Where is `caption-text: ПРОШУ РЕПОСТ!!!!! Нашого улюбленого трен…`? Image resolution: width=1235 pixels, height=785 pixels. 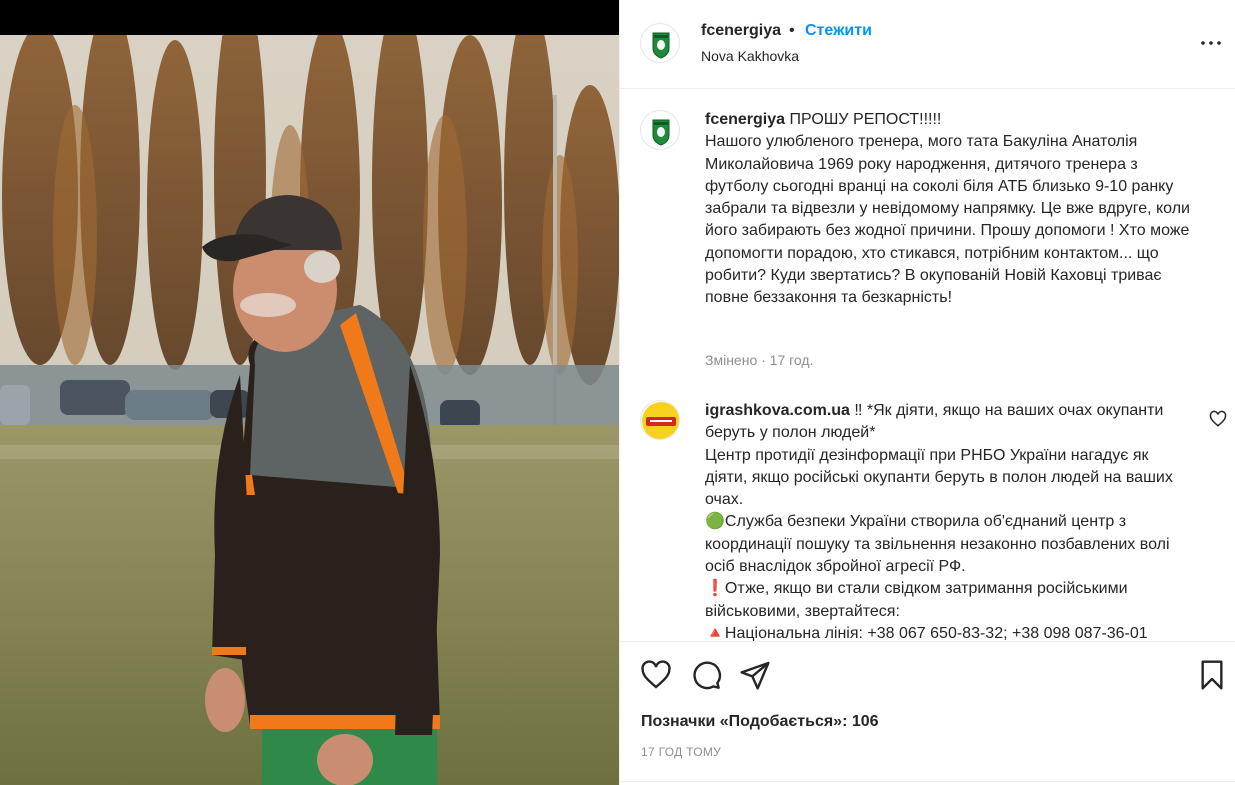
caption-text: ПРОШУ РЕПОСТ!!!!! Нашого улюбленого трен… is located at coordinates (947, 209).